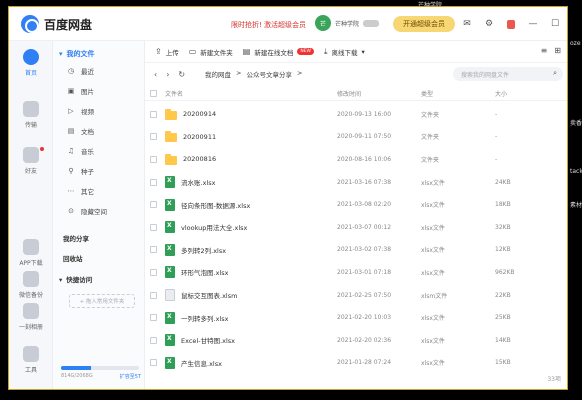  I want to click on offline-download-button: ⤓ 离线下载 ▾, so click(344, 52).